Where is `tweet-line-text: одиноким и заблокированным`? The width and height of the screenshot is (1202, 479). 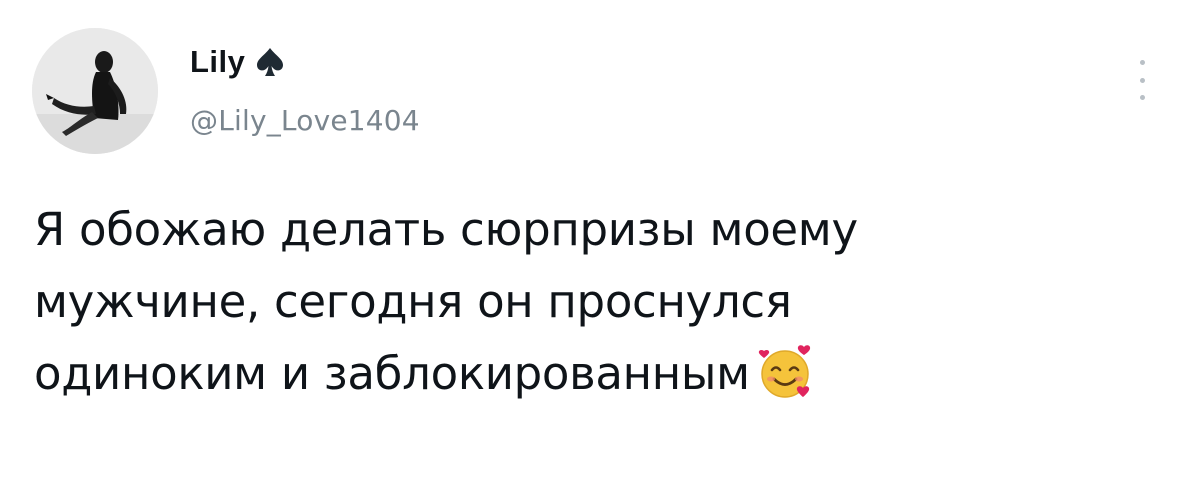 tweet-line-text: одиноким и заблокированным is located at coordinates (392, 373).